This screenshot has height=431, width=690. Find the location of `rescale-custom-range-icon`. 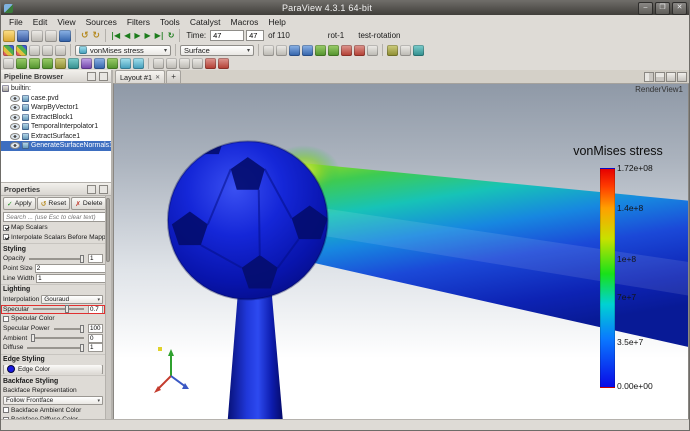

rescale-custom-range-icon is located at coordinates (47, 50).